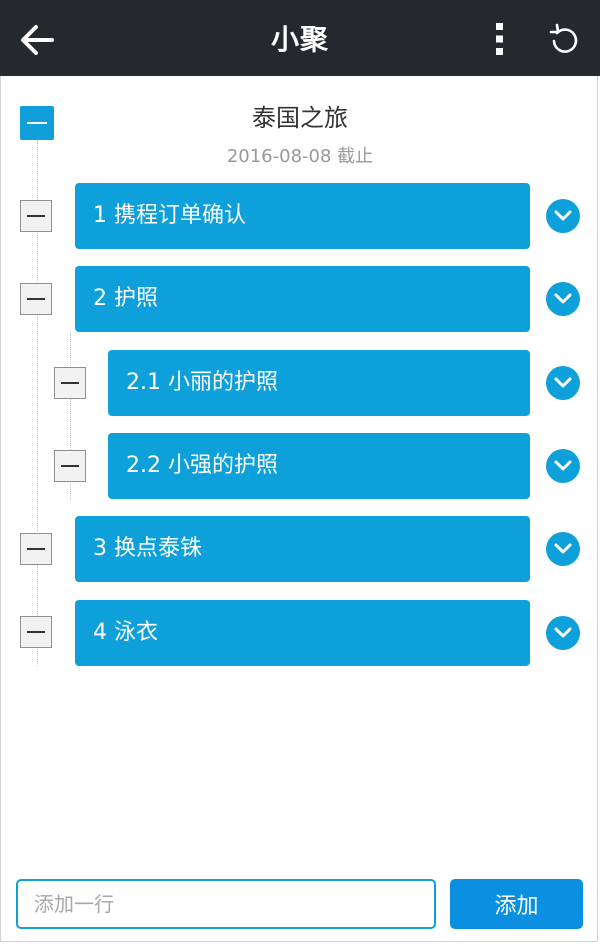  I want to click on add-row-input, so click(226, 904).